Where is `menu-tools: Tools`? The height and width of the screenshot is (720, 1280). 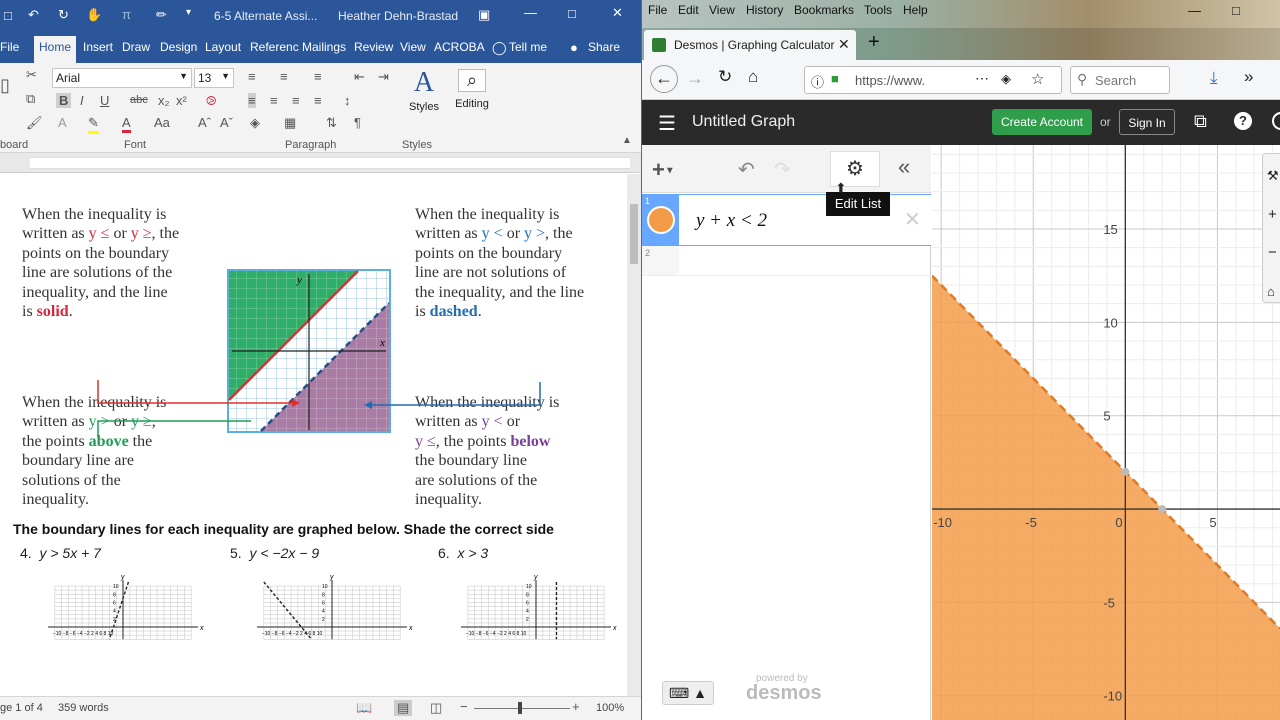
menu-tools: Tools is located at coordinates (878, 10).